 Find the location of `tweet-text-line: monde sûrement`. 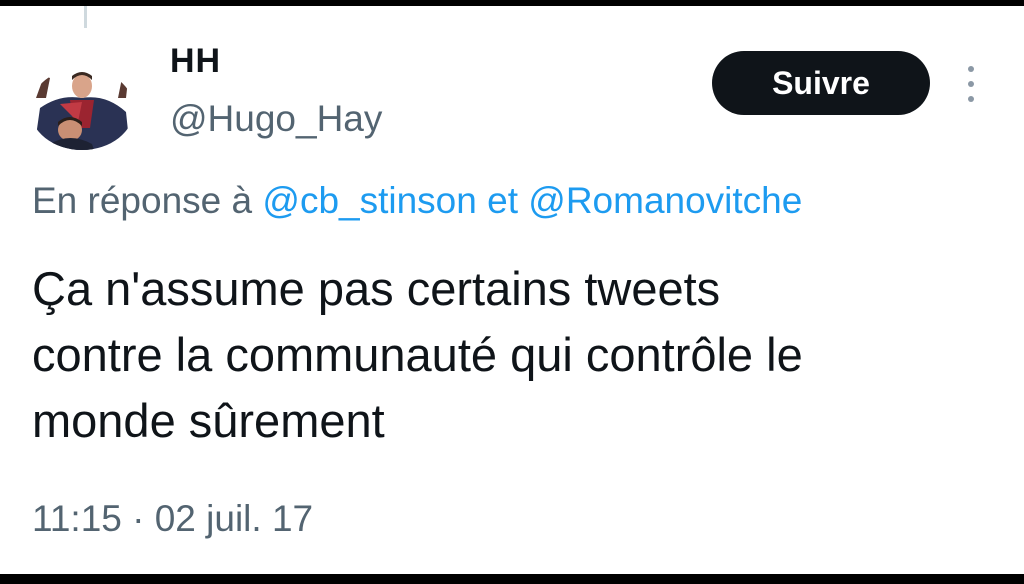

tweet-text-line: monde sûrement is located at coordinates (208, 420).